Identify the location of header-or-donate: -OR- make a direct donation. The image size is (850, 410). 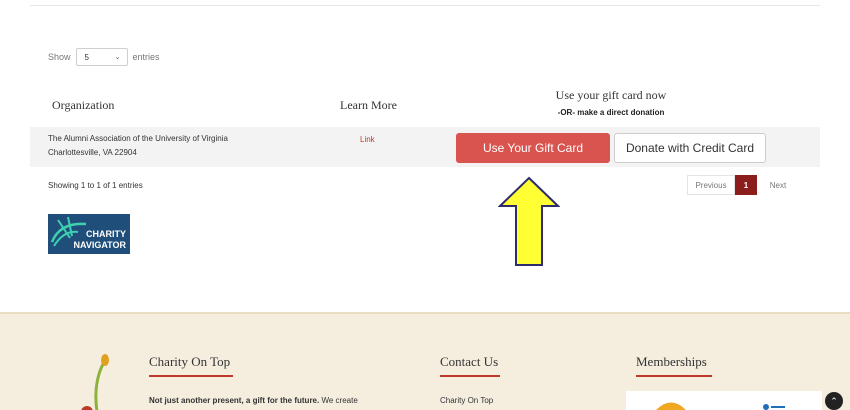
(611, 112).